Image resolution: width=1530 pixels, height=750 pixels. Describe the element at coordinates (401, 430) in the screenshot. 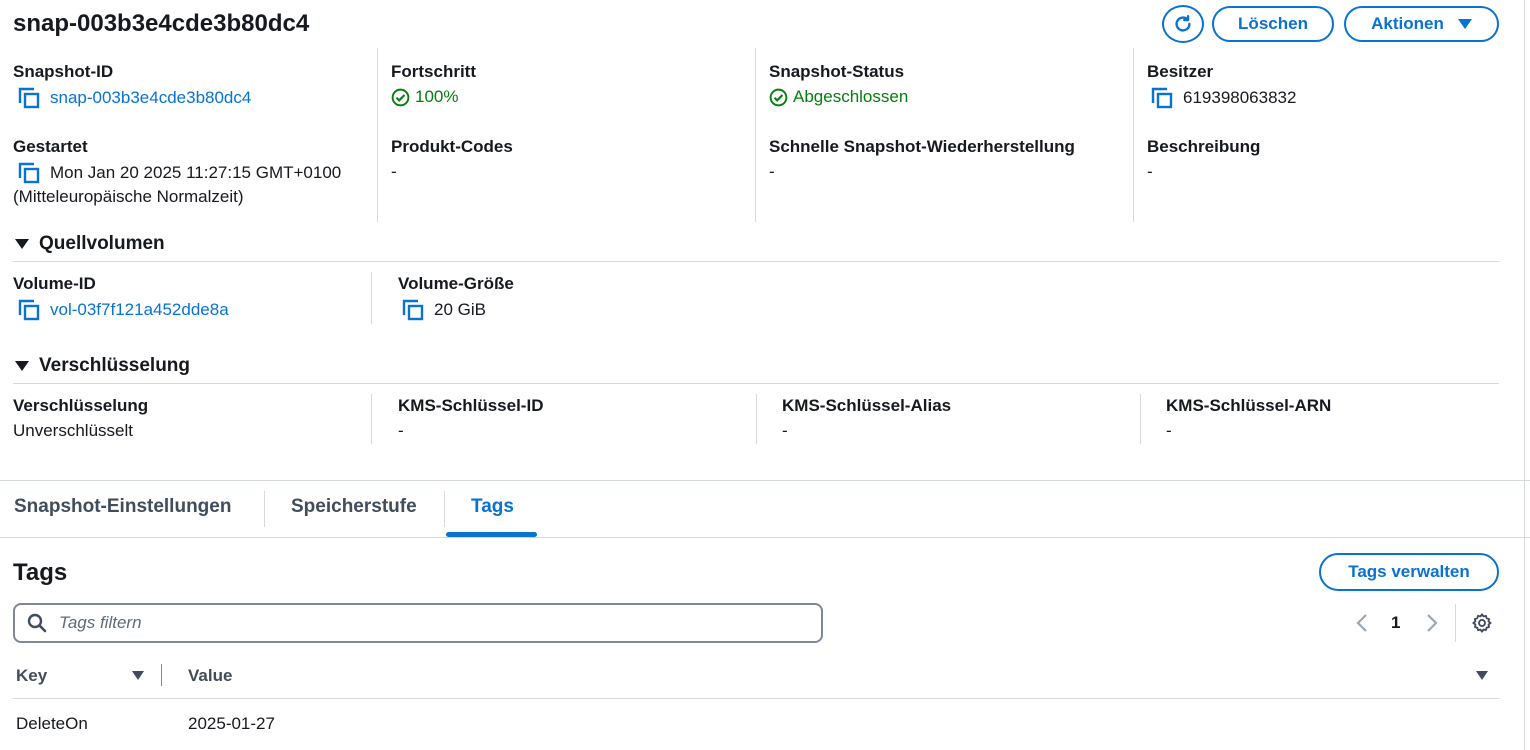

I see `kms-key-id-value: -` at that location.